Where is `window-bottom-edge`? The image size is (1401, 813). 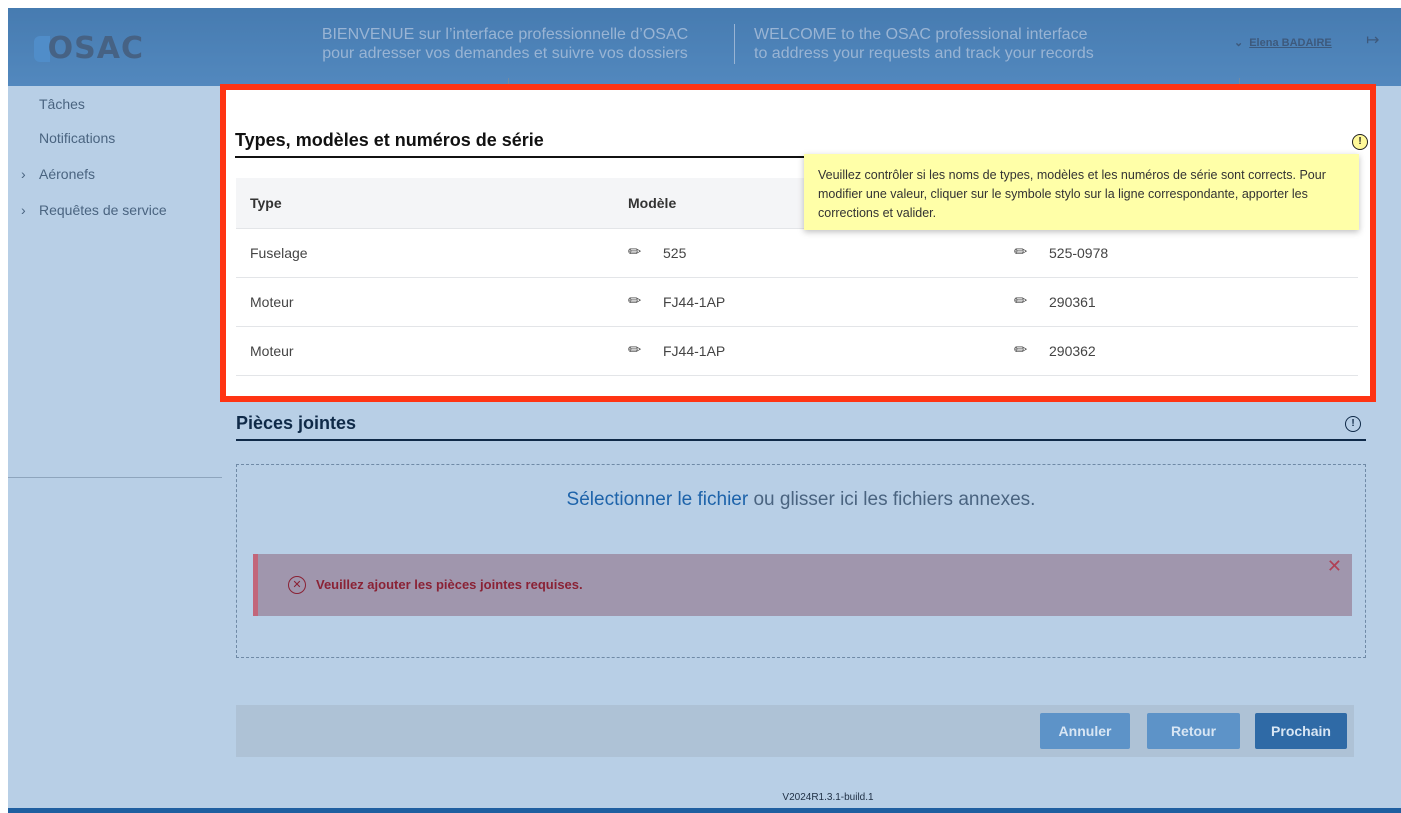 window-bottom-edge is located at coordinates (704, 810).